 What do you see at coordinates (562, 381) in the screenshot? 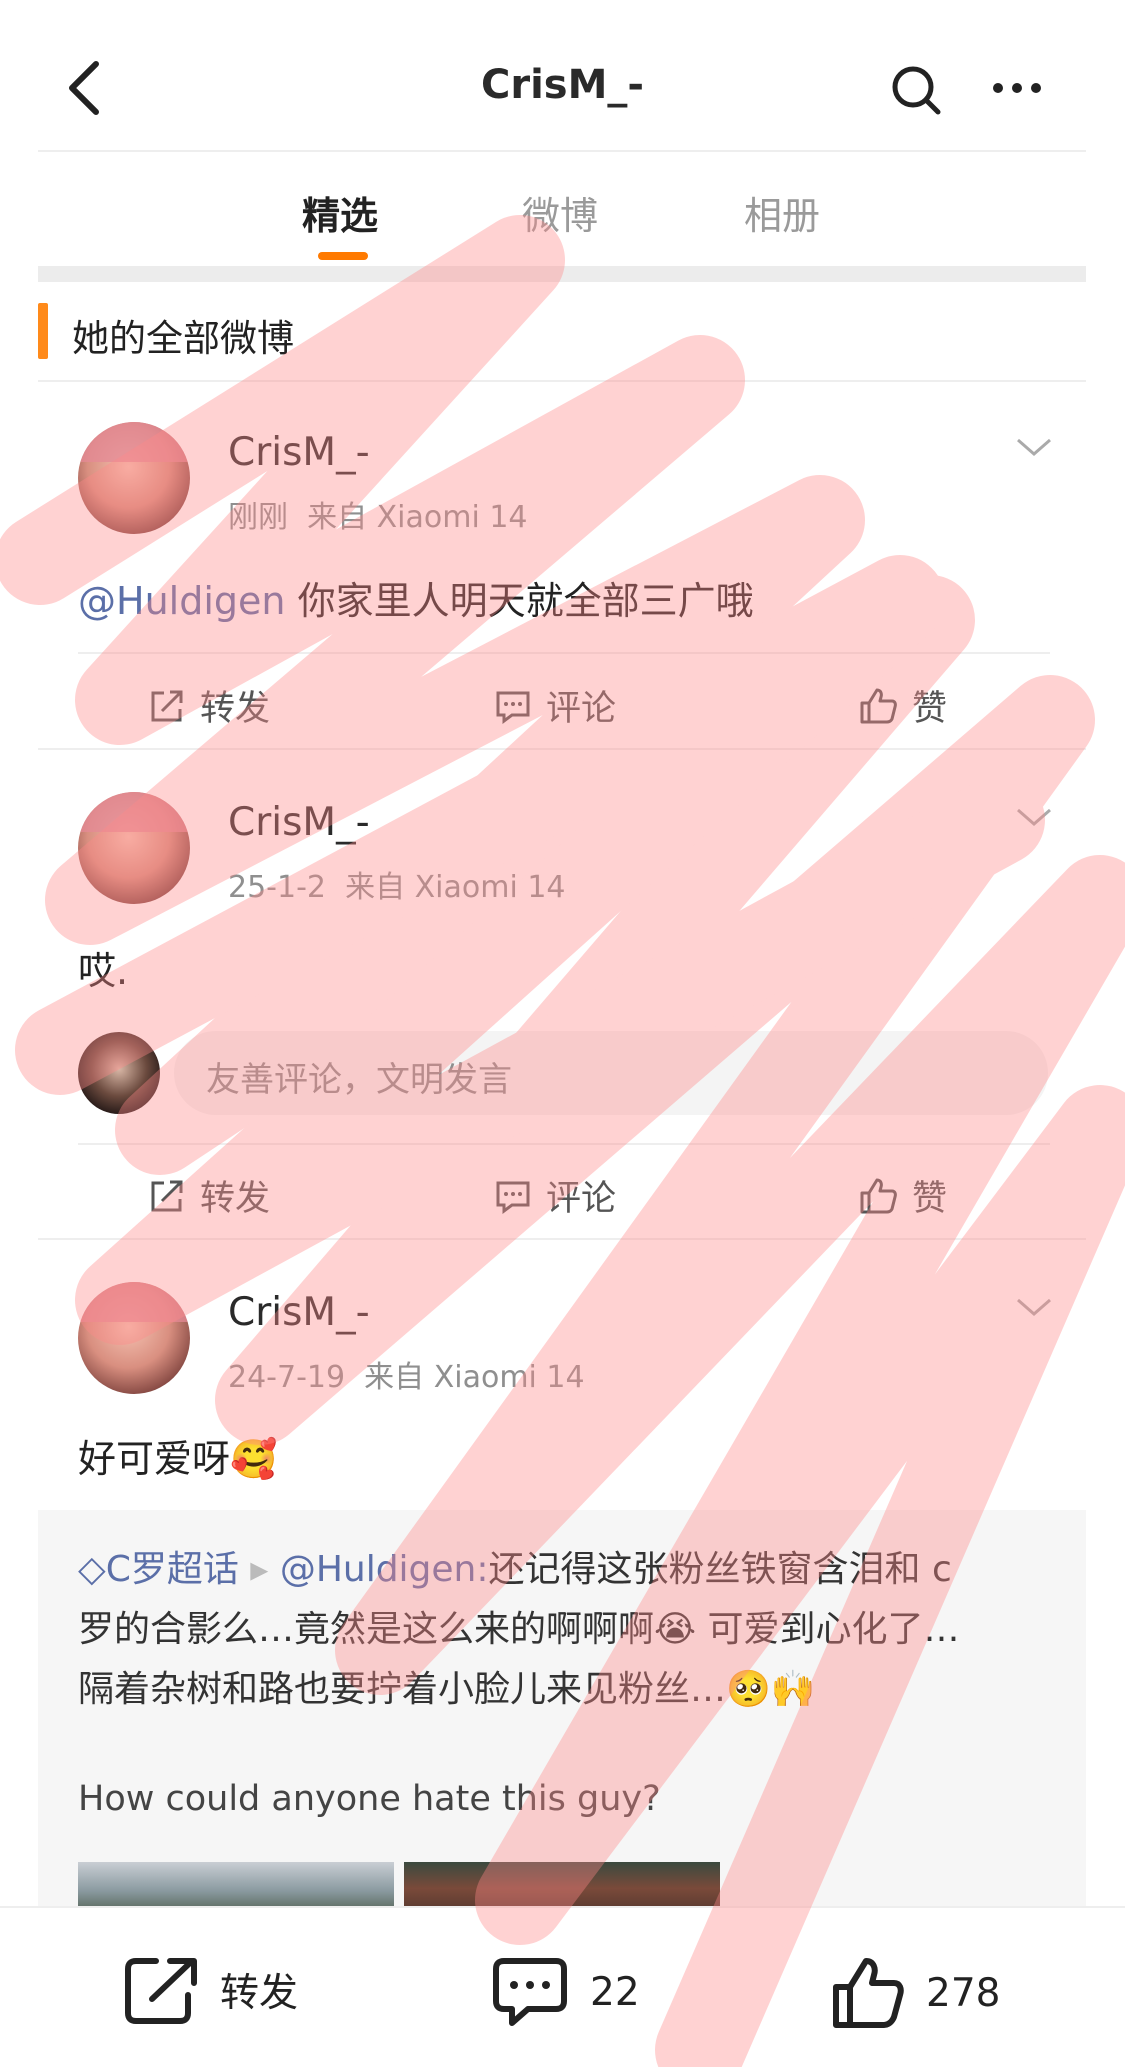
I see `section-divider` at bounding box center [562, 381].